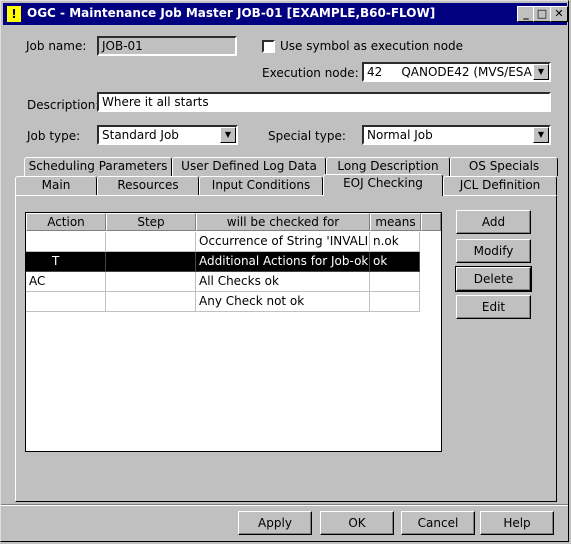  I want to click on tab-input-conditions: Input Conditions, so click(261, 185).